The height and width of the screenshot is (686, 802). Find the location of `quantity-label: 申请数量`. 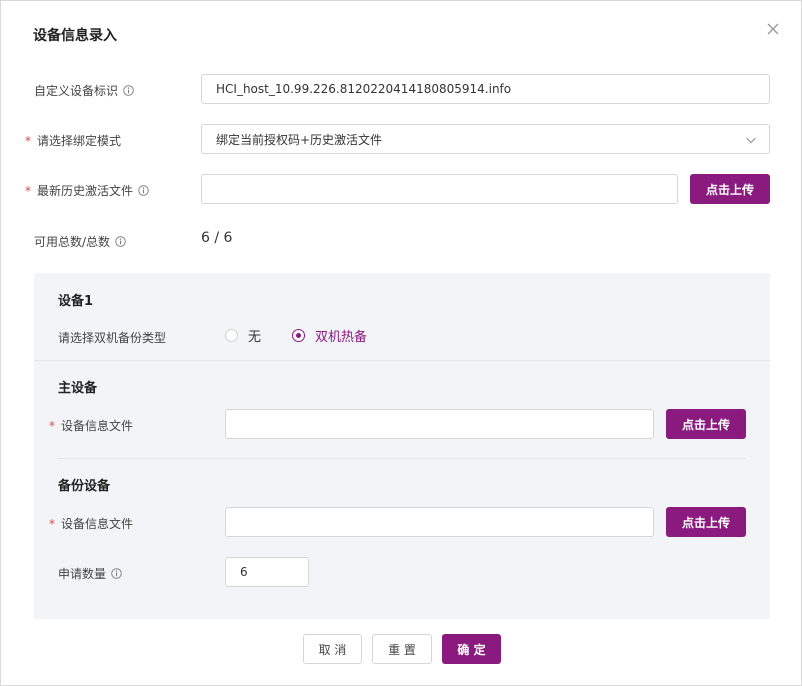

quantity-label: 申请数量 is located at coordinates (82, 574).